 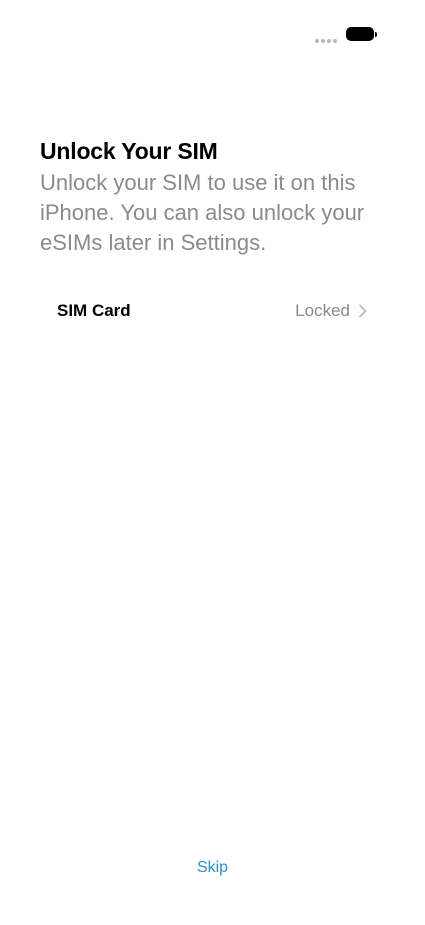 I want to click on battery-icon, so click(x=361, y=34).